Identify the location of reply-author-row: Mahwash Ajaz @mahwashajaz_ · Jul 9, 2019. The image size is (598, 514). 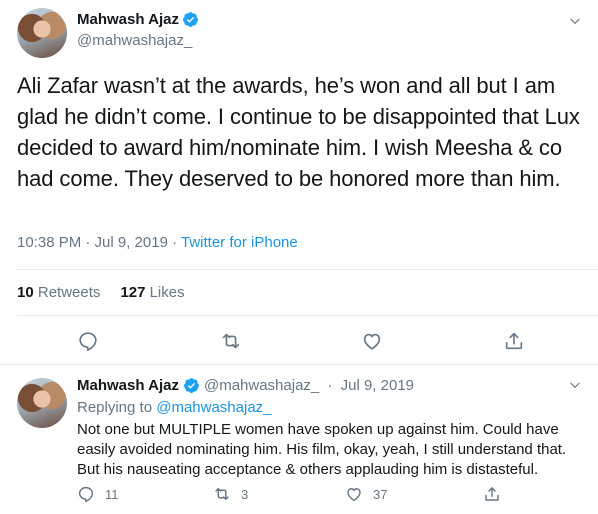
(245, 385).